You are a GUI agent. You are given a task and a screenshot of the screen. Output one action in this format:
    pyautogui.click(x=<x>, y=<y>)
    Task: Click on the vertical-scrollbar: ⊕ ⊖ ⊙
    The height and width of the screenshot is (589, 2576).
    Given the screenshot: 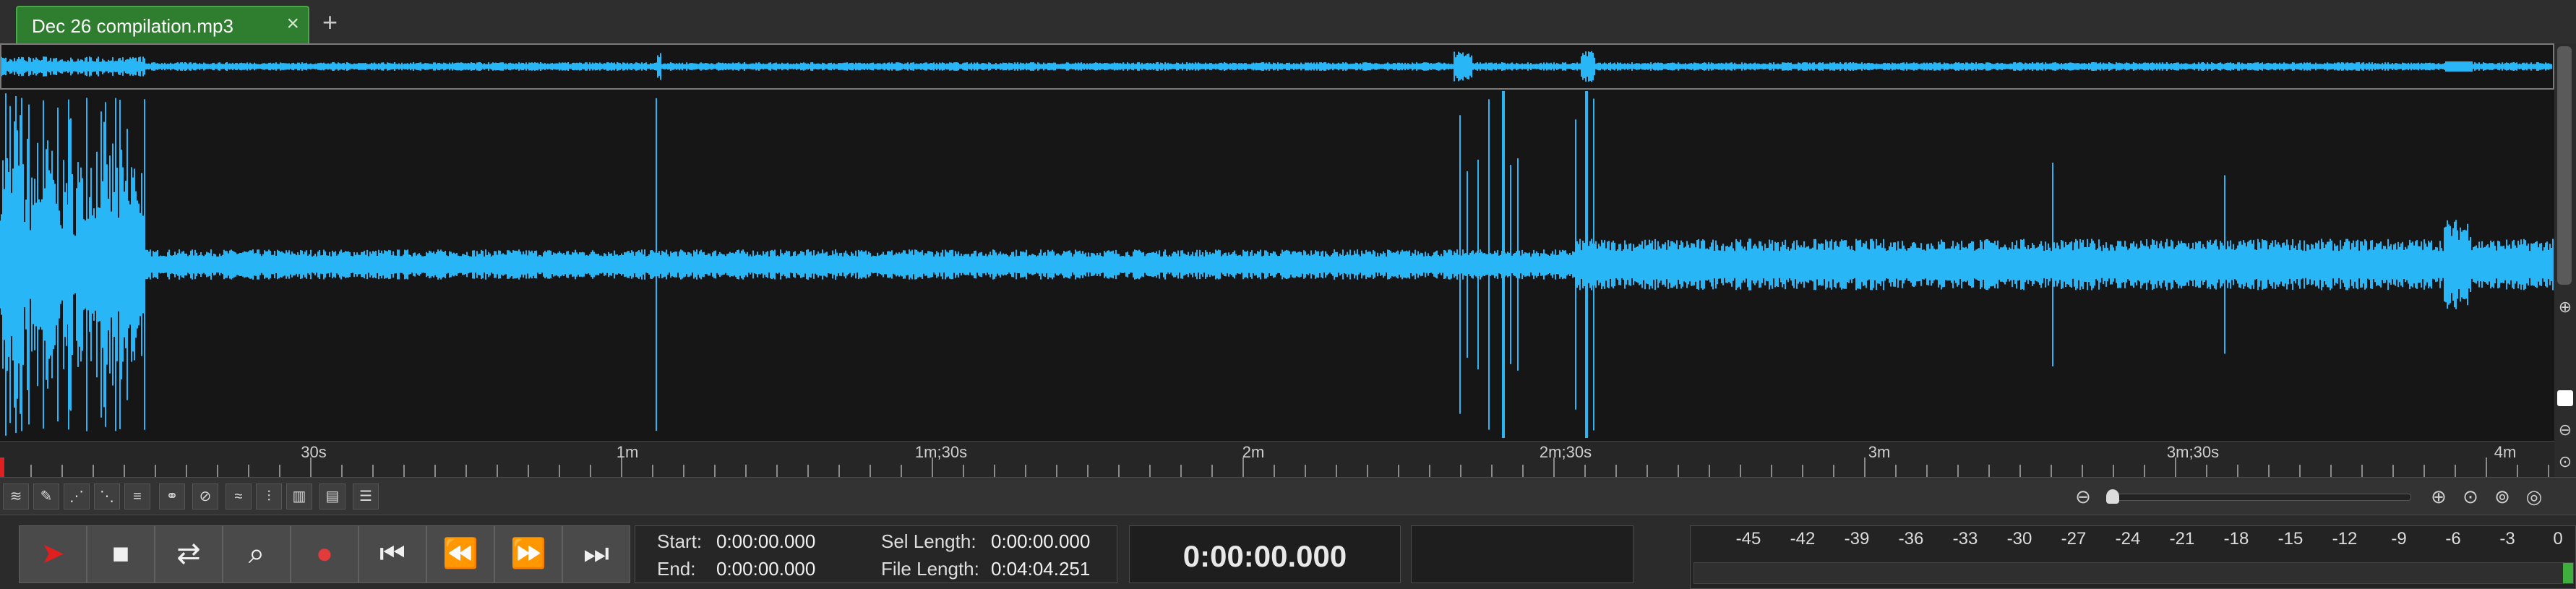 What is the action you would take?
    pyautogui.click(x=2565, y=260)
    